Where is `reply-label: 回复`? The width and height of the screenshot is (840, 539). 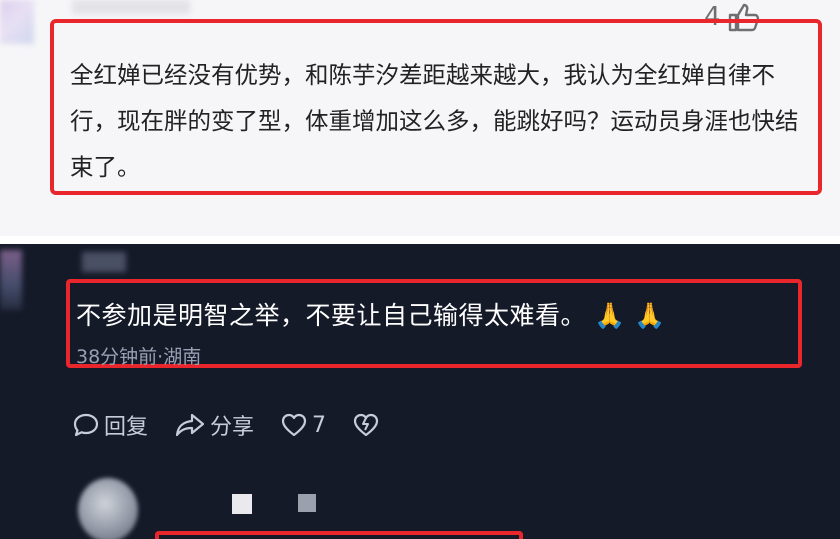
reply-label: 回复 is located at coordinates (126, 427).